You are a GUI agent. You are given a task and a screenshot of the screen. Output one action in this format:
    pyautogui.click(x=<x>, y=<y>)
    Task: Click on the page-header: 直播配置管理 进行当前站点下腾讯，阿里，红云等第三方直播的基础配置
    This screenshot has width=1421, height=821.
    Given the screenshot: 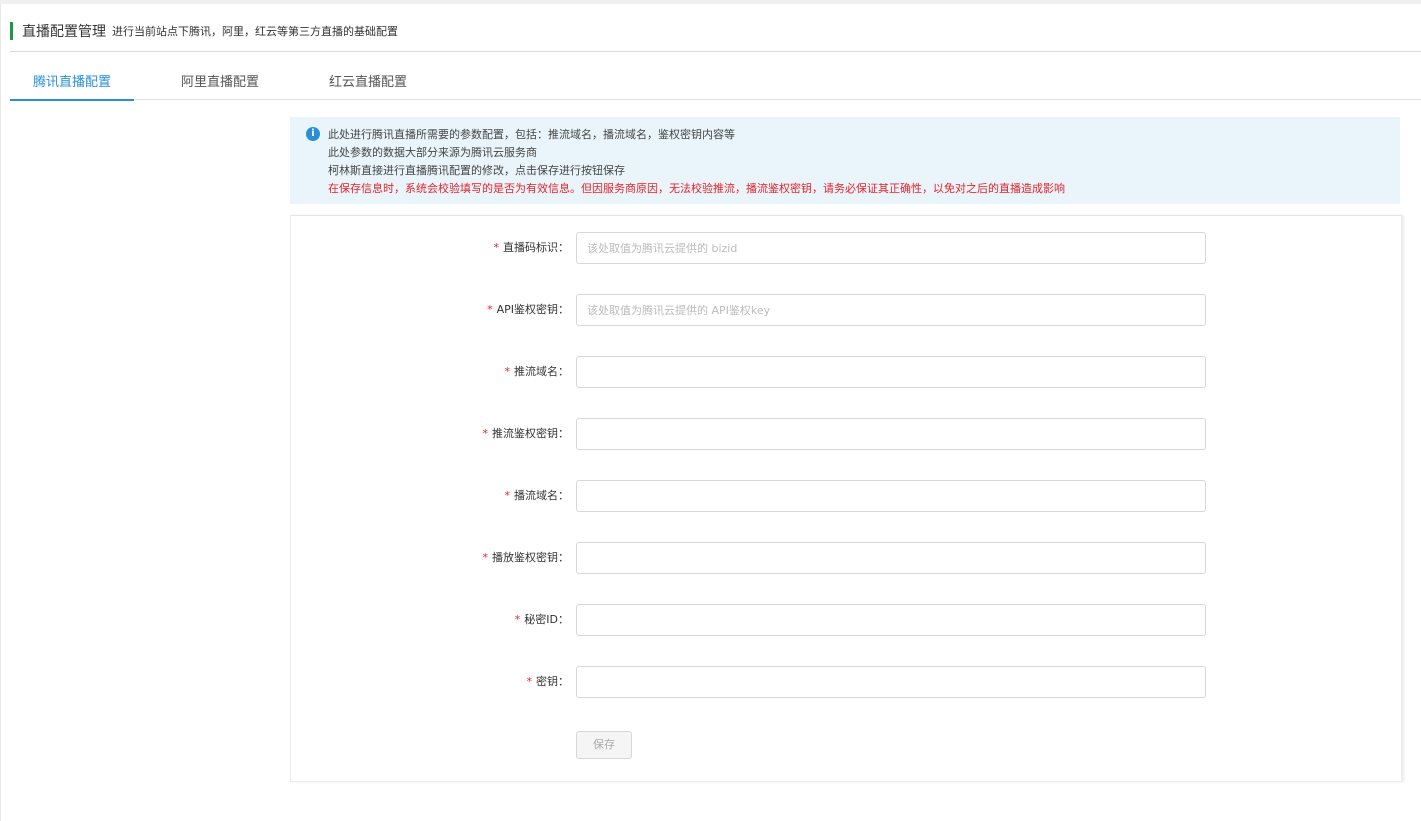 What is the action you would take?
    pyautogui.click(x=204, y=31)
    